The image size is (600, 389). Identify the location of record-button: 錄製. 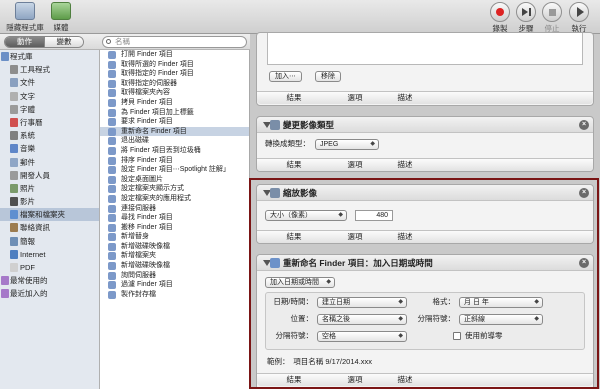
(500, 18).